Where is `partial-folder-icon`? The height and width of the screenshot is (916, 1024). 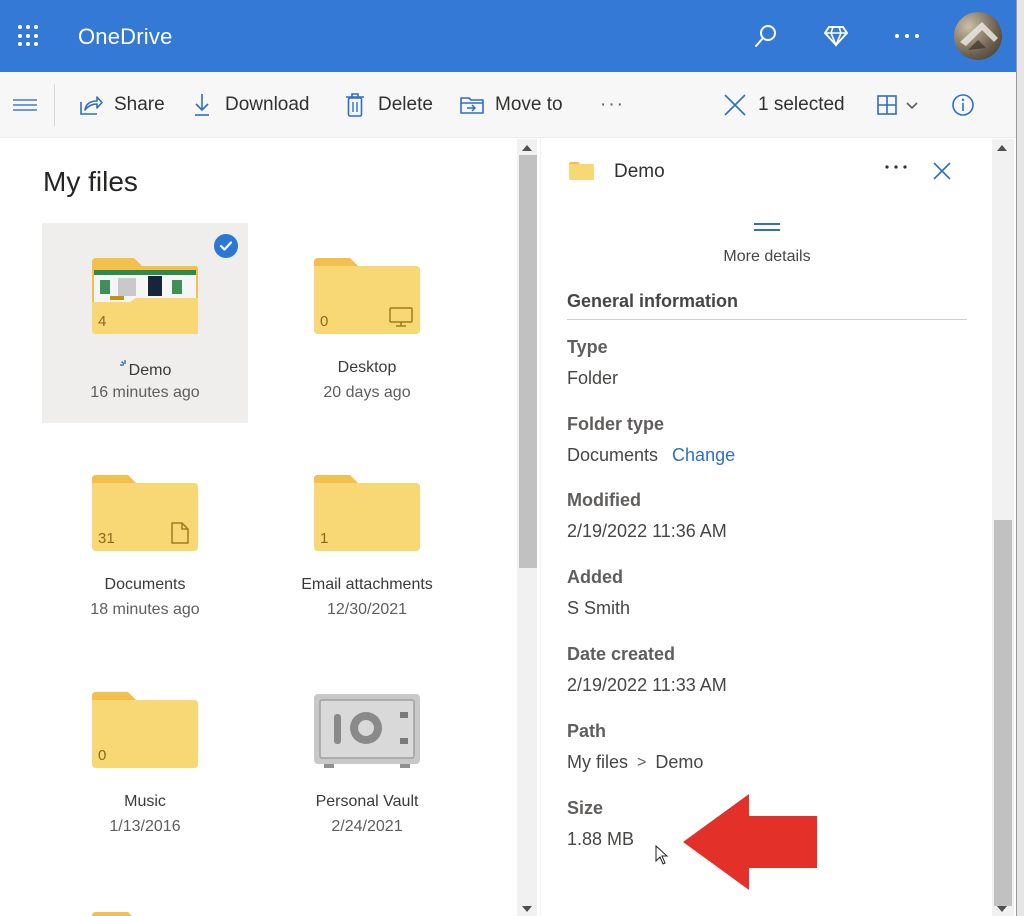 partial-folder-icon is located at coordinates (145, 911).